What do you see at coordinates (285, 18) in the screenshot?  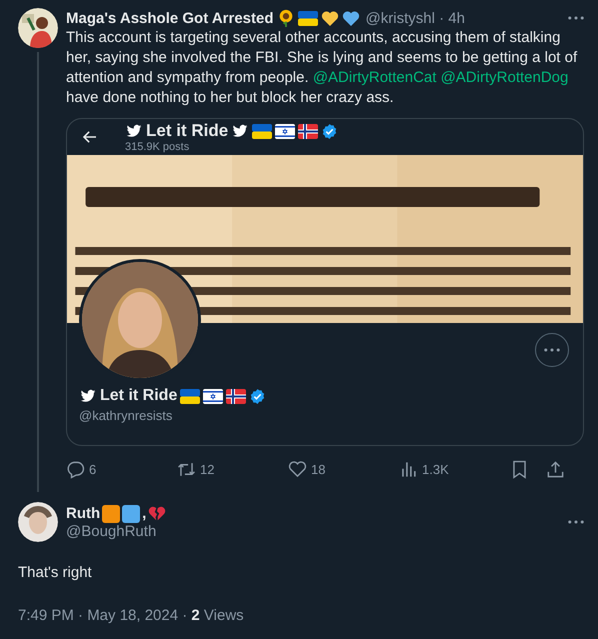 I see `sunflower-icon` at bounding box center [285, 18].